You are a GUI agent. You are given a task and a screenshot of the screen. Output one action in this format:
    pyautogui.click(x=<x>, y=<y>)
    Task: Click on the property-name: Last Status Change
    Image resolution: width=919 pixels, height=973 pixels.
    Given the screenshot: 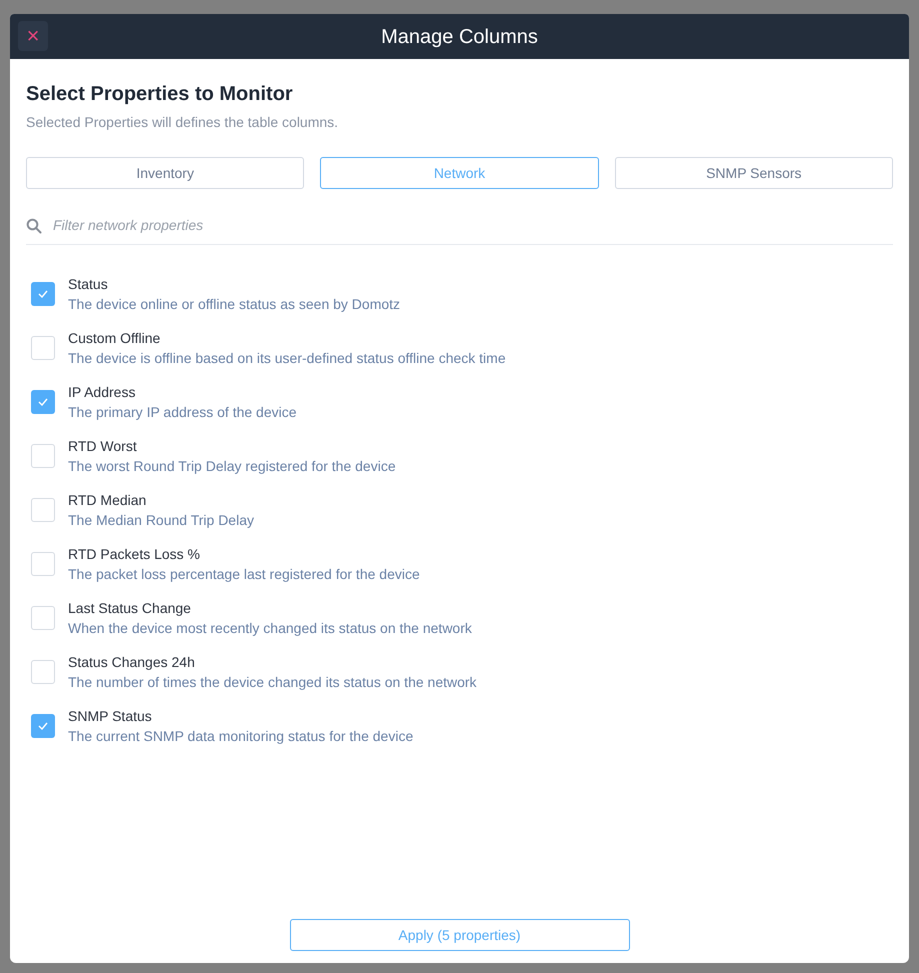 What is the action you would take?
    pyautogui.click(x=130, y=608)
    